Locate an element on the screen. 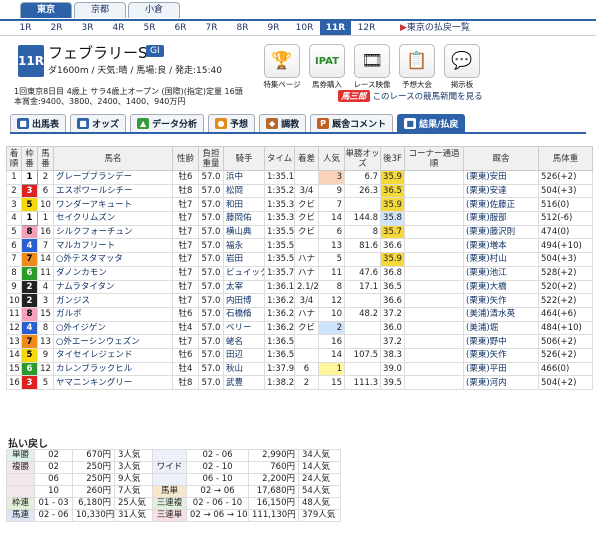  stable-link: (栗東)藤沢則 is located at coordinates (490, 232).